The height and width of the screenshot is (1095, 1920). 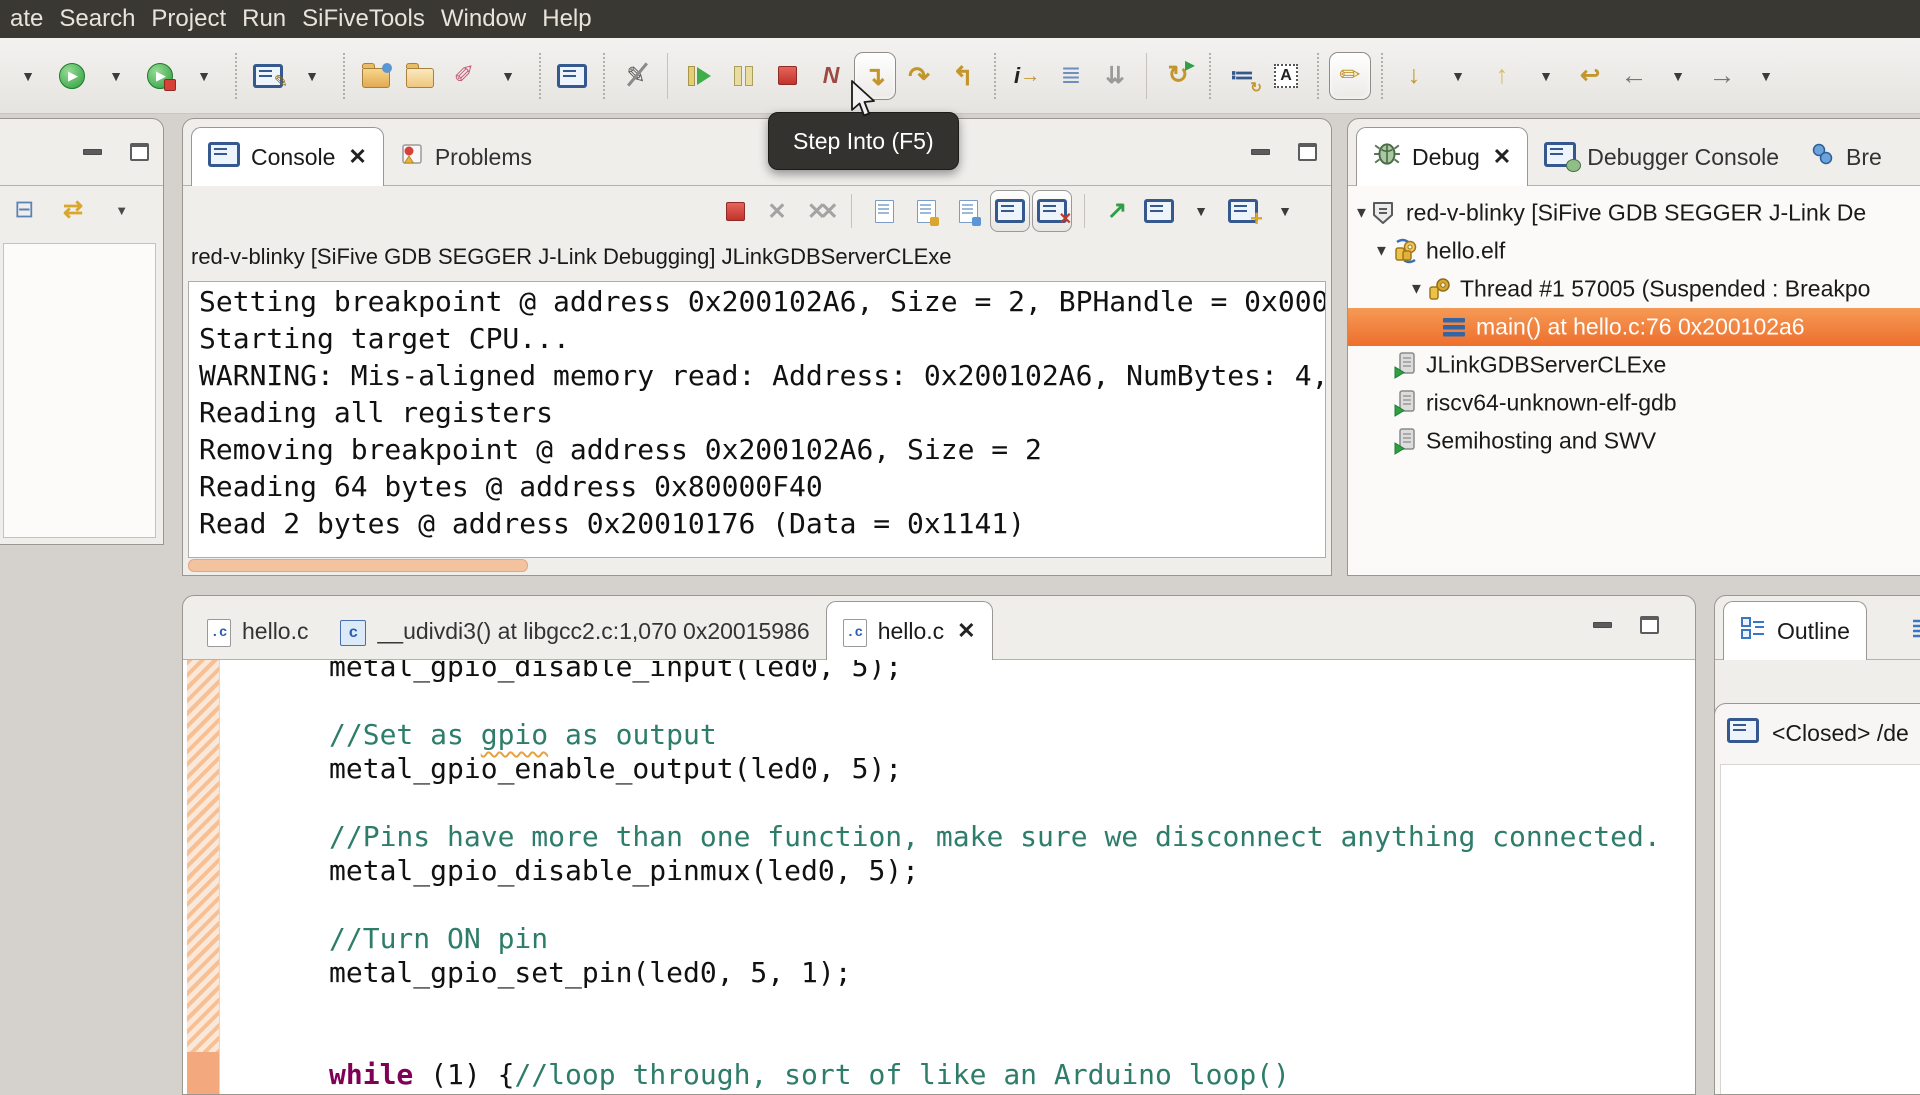 I want to click on resume-button, so click(x=699, y=76).